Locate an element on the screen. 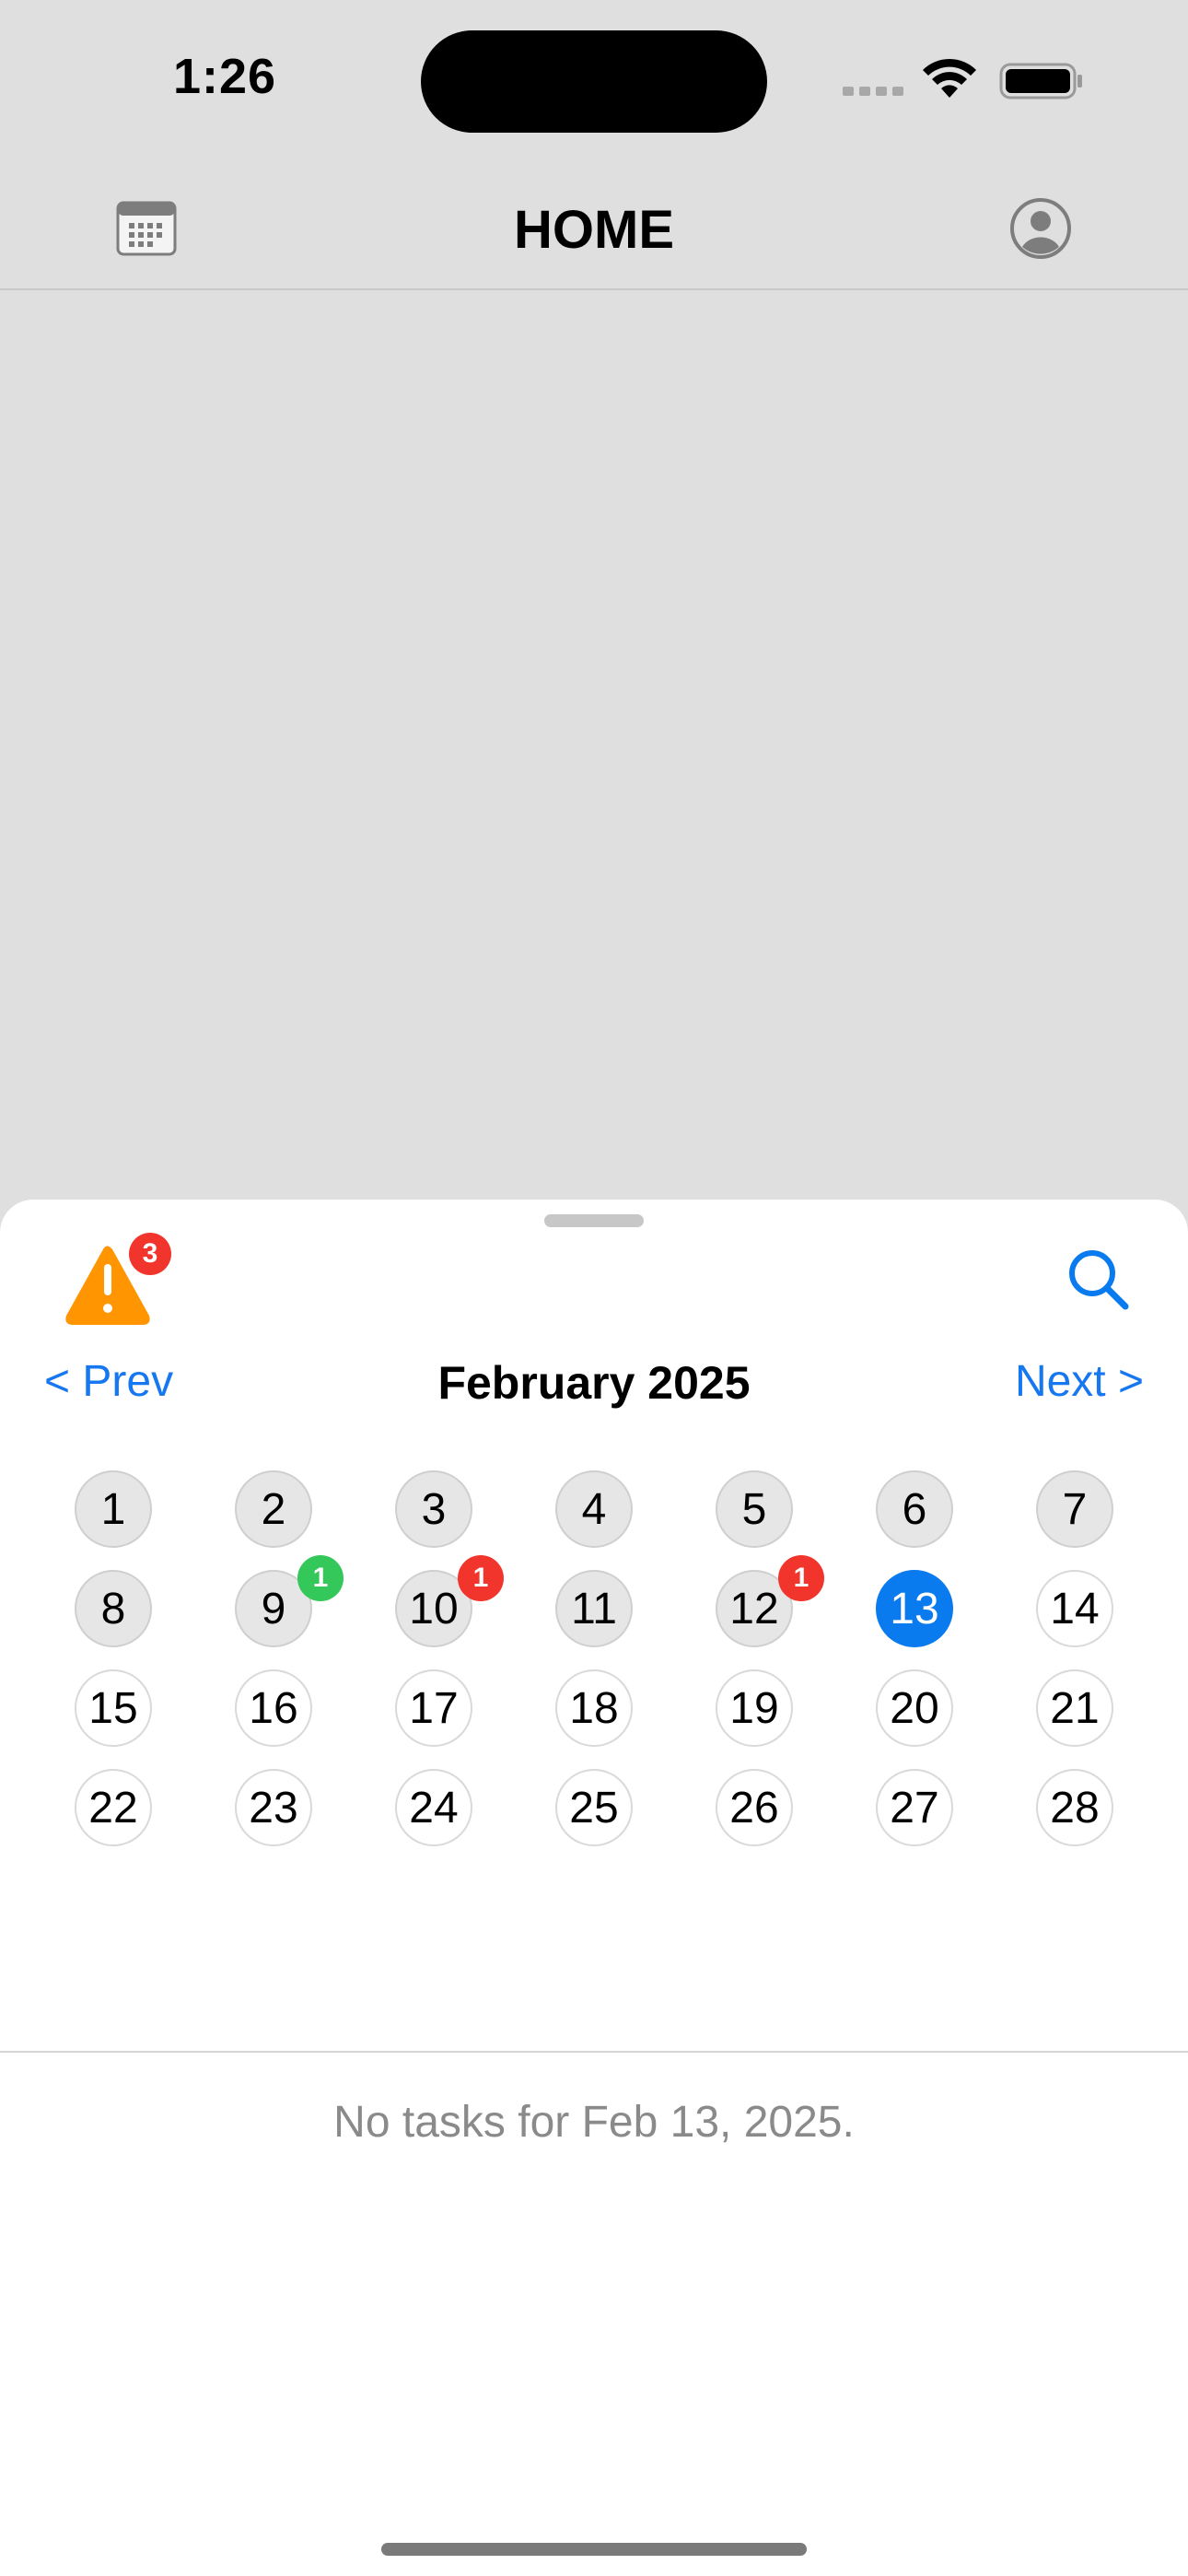  calendar-day: 16 is located at coordinates (273, 1708).